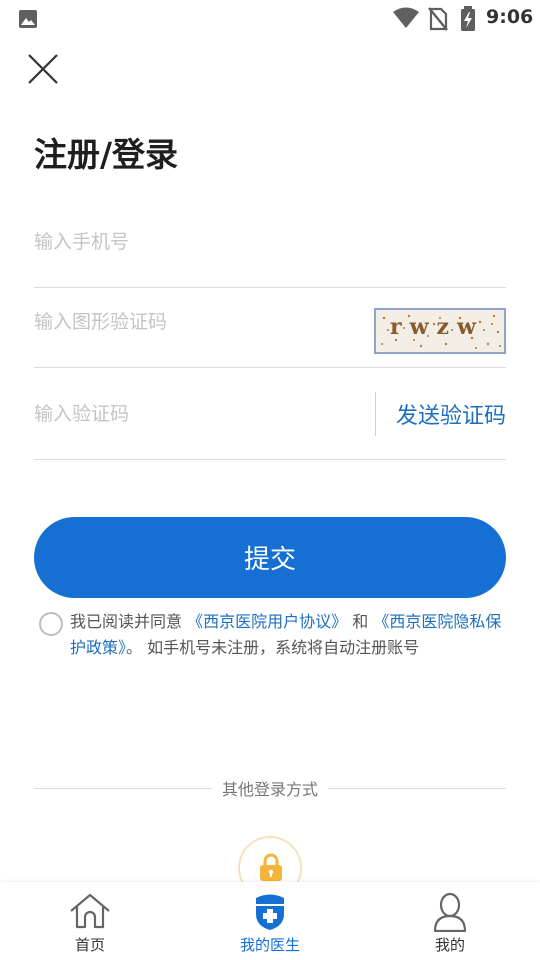 This screenshot has width=540, height=960. I want to click on agreement-suffix: 。 如手机号未注册，系统将自动注册账号, so click(273, 647).